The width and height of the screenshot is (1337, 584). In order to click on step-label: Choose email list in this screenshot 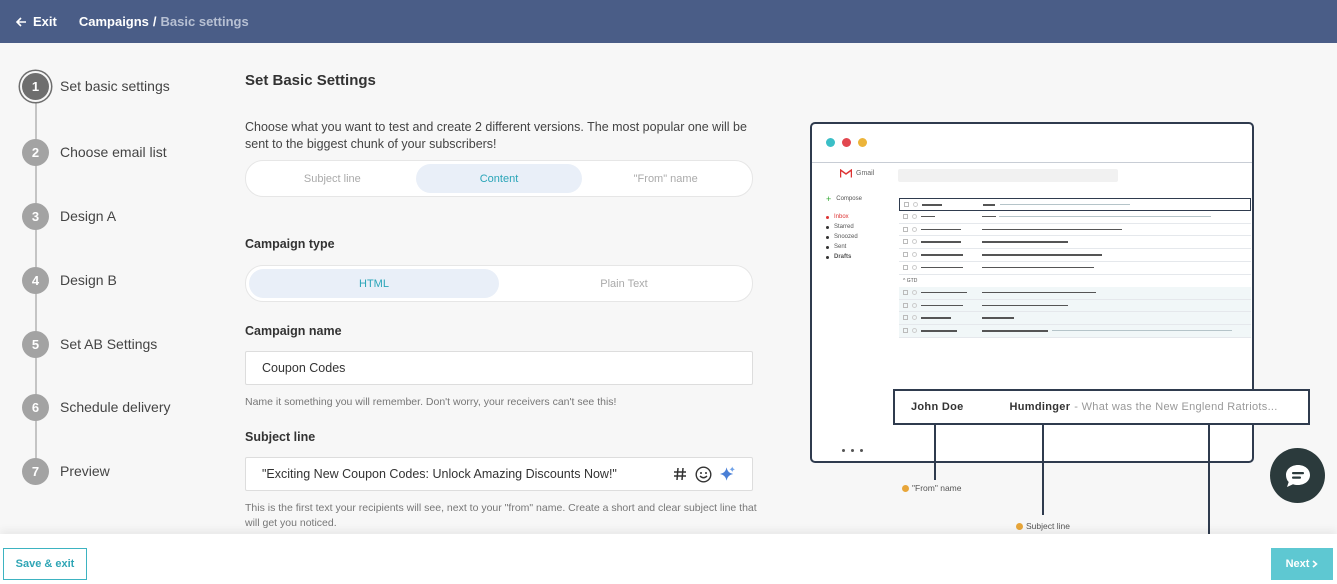, I will do `click(113, 152)`.